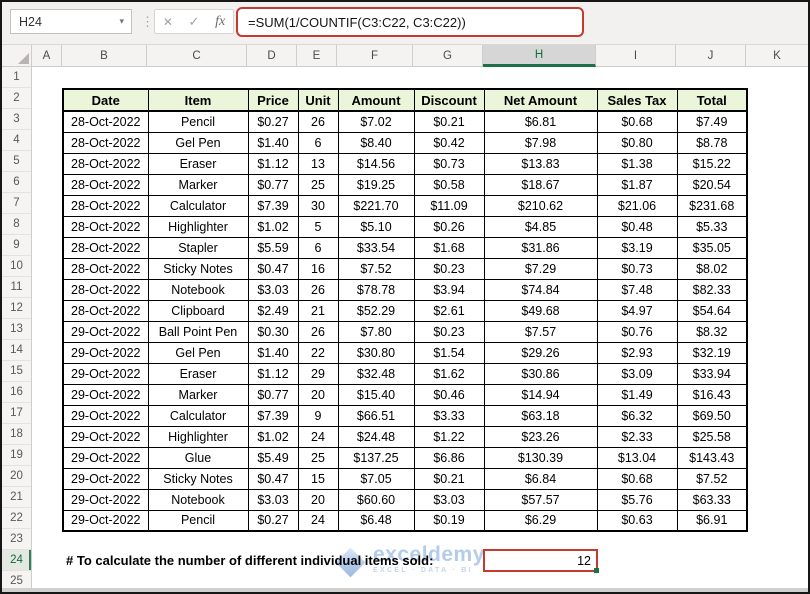 The height and width of the screenshot is (594, 810). I want to click on column-header-cell: A, so click(47, 56).